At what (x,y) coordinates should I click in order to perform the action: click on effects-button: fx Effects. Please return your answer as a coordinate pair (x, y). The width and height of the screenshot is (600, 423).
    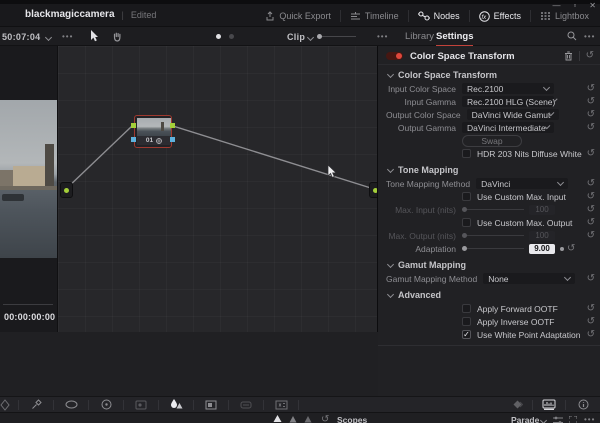
    Looking at the image, I should click on (500, 16).